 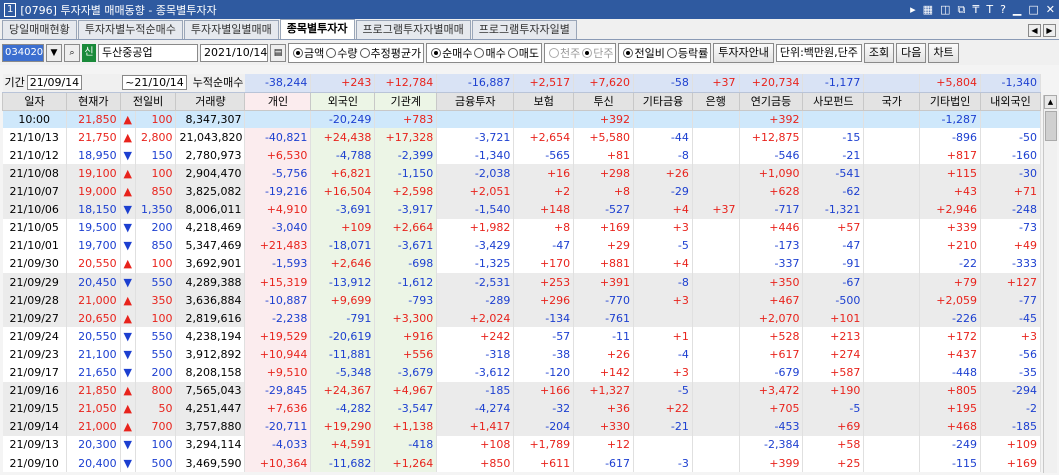 What do you see at coordinates (1051, 126) in the screenshot?
I see `scroll-thumb` at bounding box center [1051, 126].